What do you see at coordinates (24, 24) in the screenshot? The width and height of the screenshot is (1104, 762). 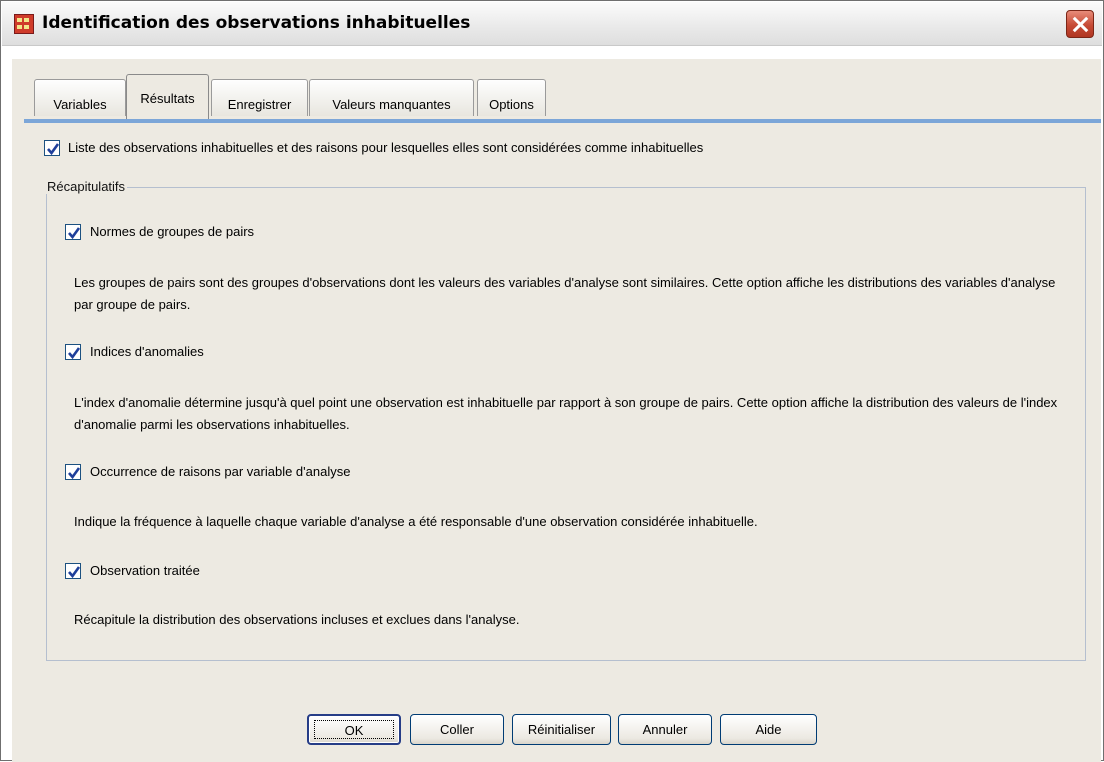 I see `app-grid-icon` at bounding box center [24, 24].